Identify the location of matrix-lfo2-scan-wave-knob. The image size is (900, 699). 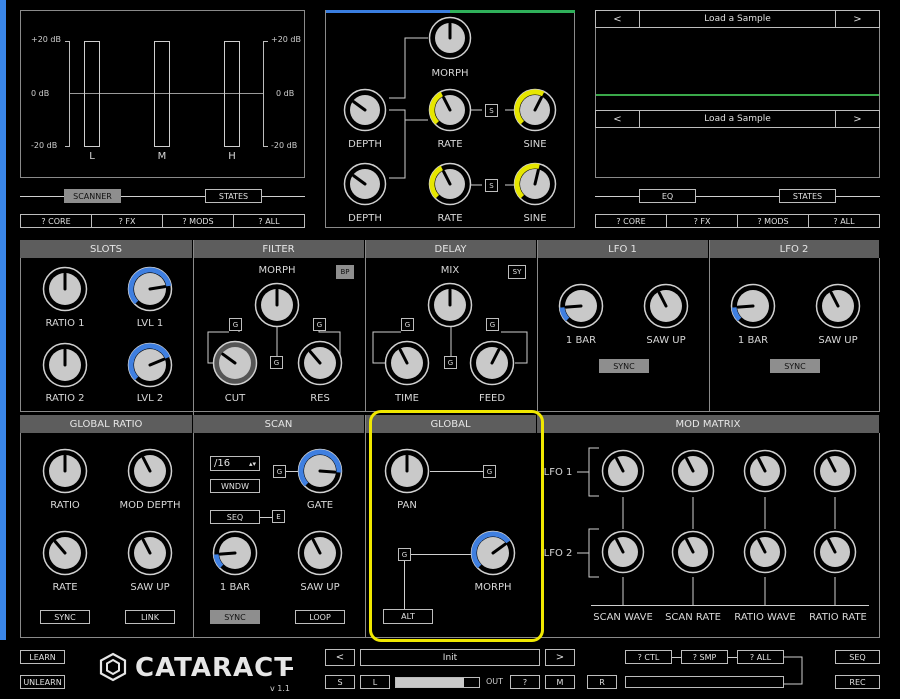
(623, 553).